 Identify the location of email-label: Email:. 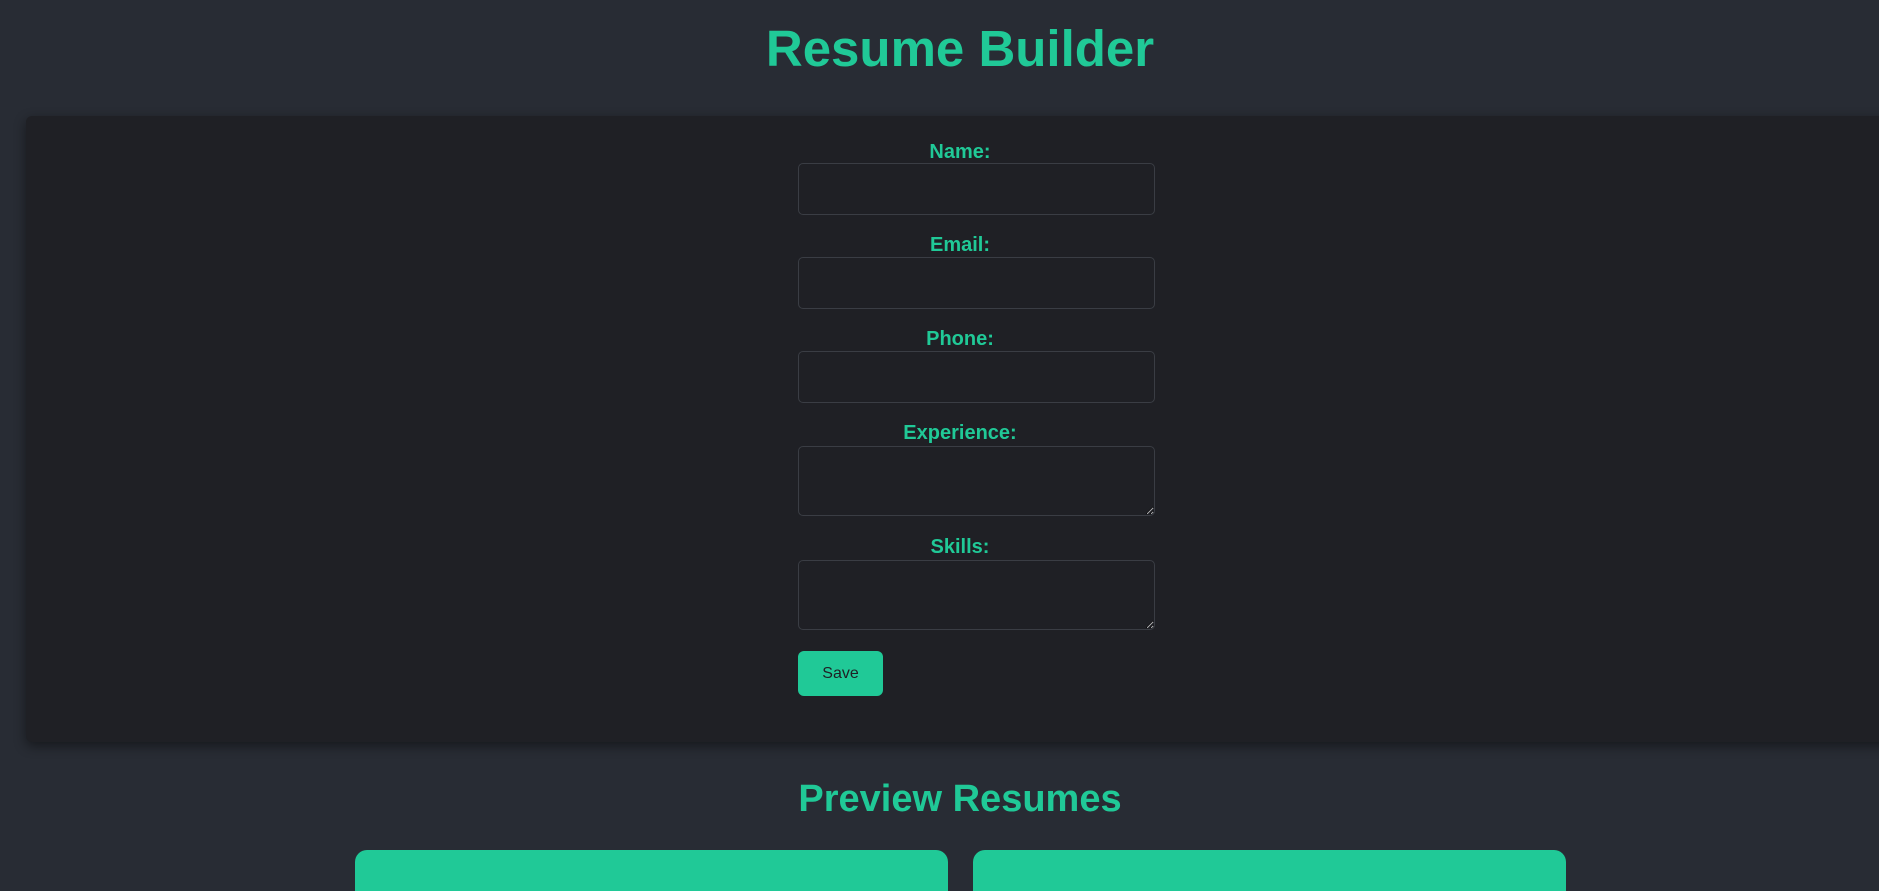
(960, 245).